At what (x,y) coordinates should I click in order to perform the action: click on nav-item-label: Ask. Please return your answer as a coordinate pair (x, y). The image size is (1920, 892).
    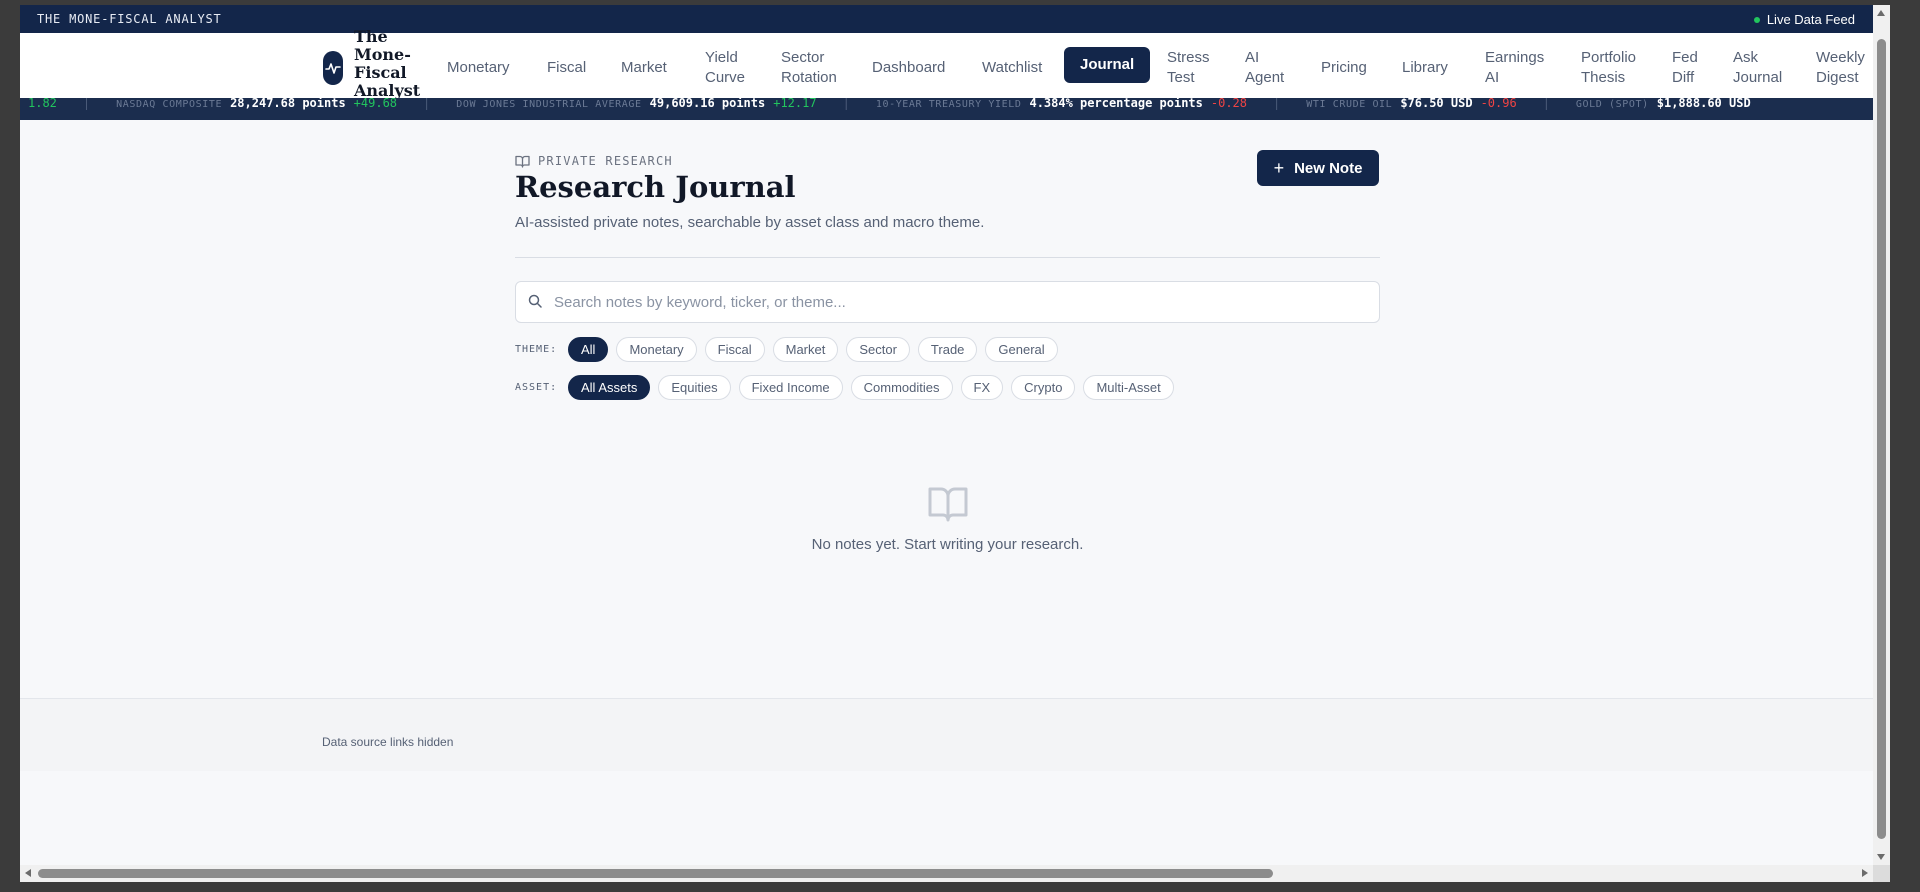
    Looking at the image, I should click on (1746, 57).